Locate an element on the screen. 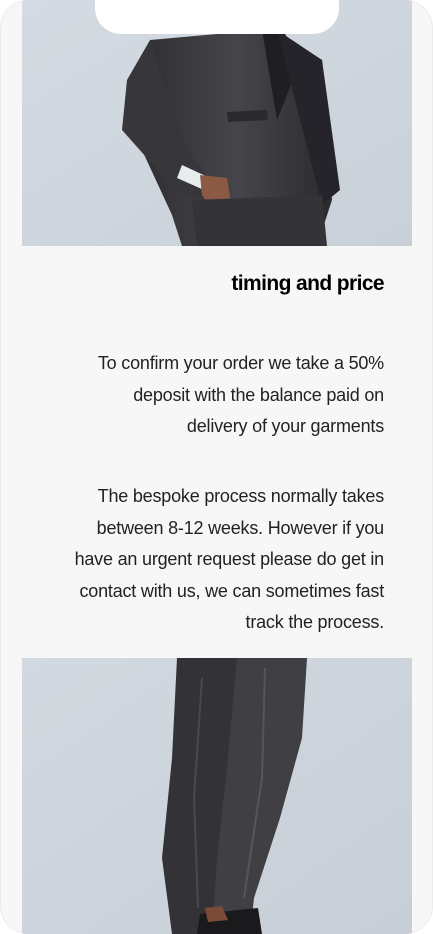 The width and height of the screenshot is (433, 934). paragraph-line: between 8-12 weeks. However if you is located at coordinates (240, 527).